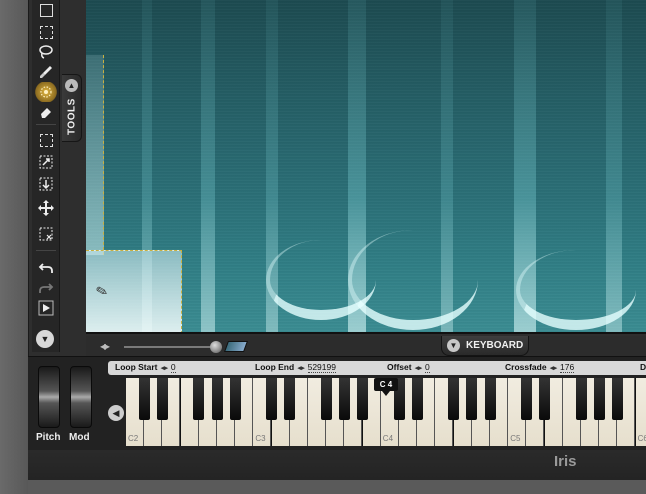 This screenshot has width=646, height=494. Describe the element at coordinates (105, 346) in the screenshot. I see `waveform-zoom-icon: ◂▸` at that location.